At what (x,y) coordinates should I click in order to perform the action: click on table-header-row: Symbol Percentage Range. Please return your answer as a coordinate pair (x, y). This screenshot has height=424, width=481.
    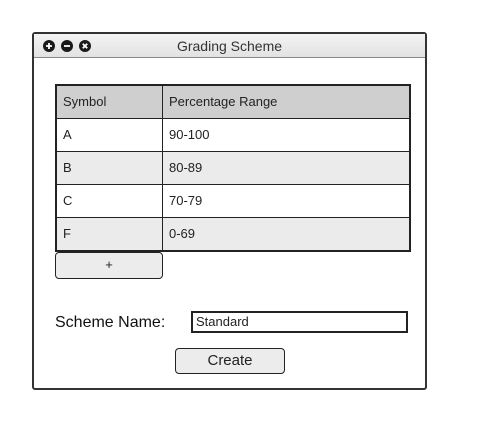
    Looking at the image, I should click on (233, 102).